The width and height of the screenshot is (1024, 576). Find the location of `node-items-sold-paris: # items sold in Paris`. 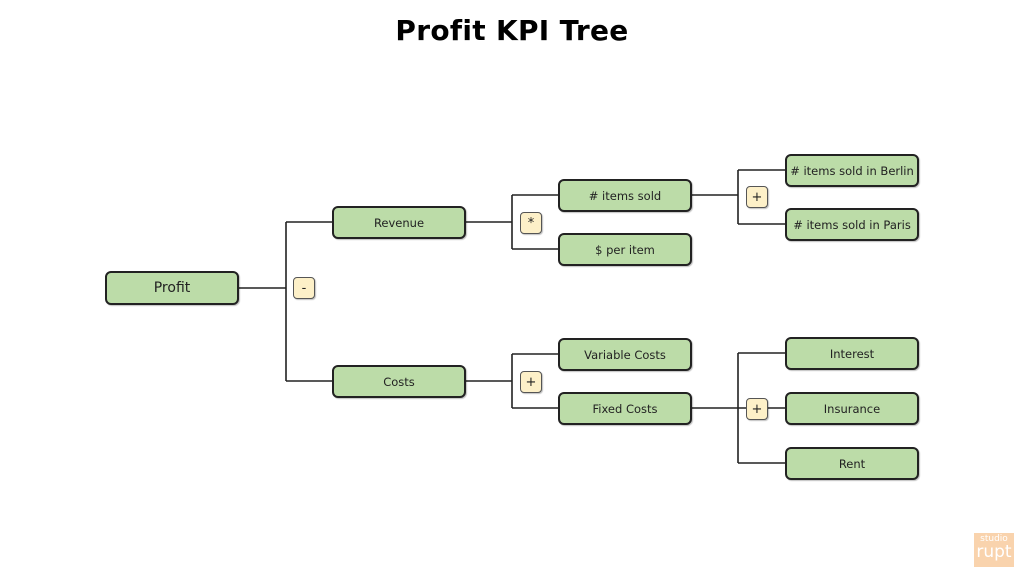

node-items-sold-paris: # items sold in Paris is located at coordinates (852, 224).